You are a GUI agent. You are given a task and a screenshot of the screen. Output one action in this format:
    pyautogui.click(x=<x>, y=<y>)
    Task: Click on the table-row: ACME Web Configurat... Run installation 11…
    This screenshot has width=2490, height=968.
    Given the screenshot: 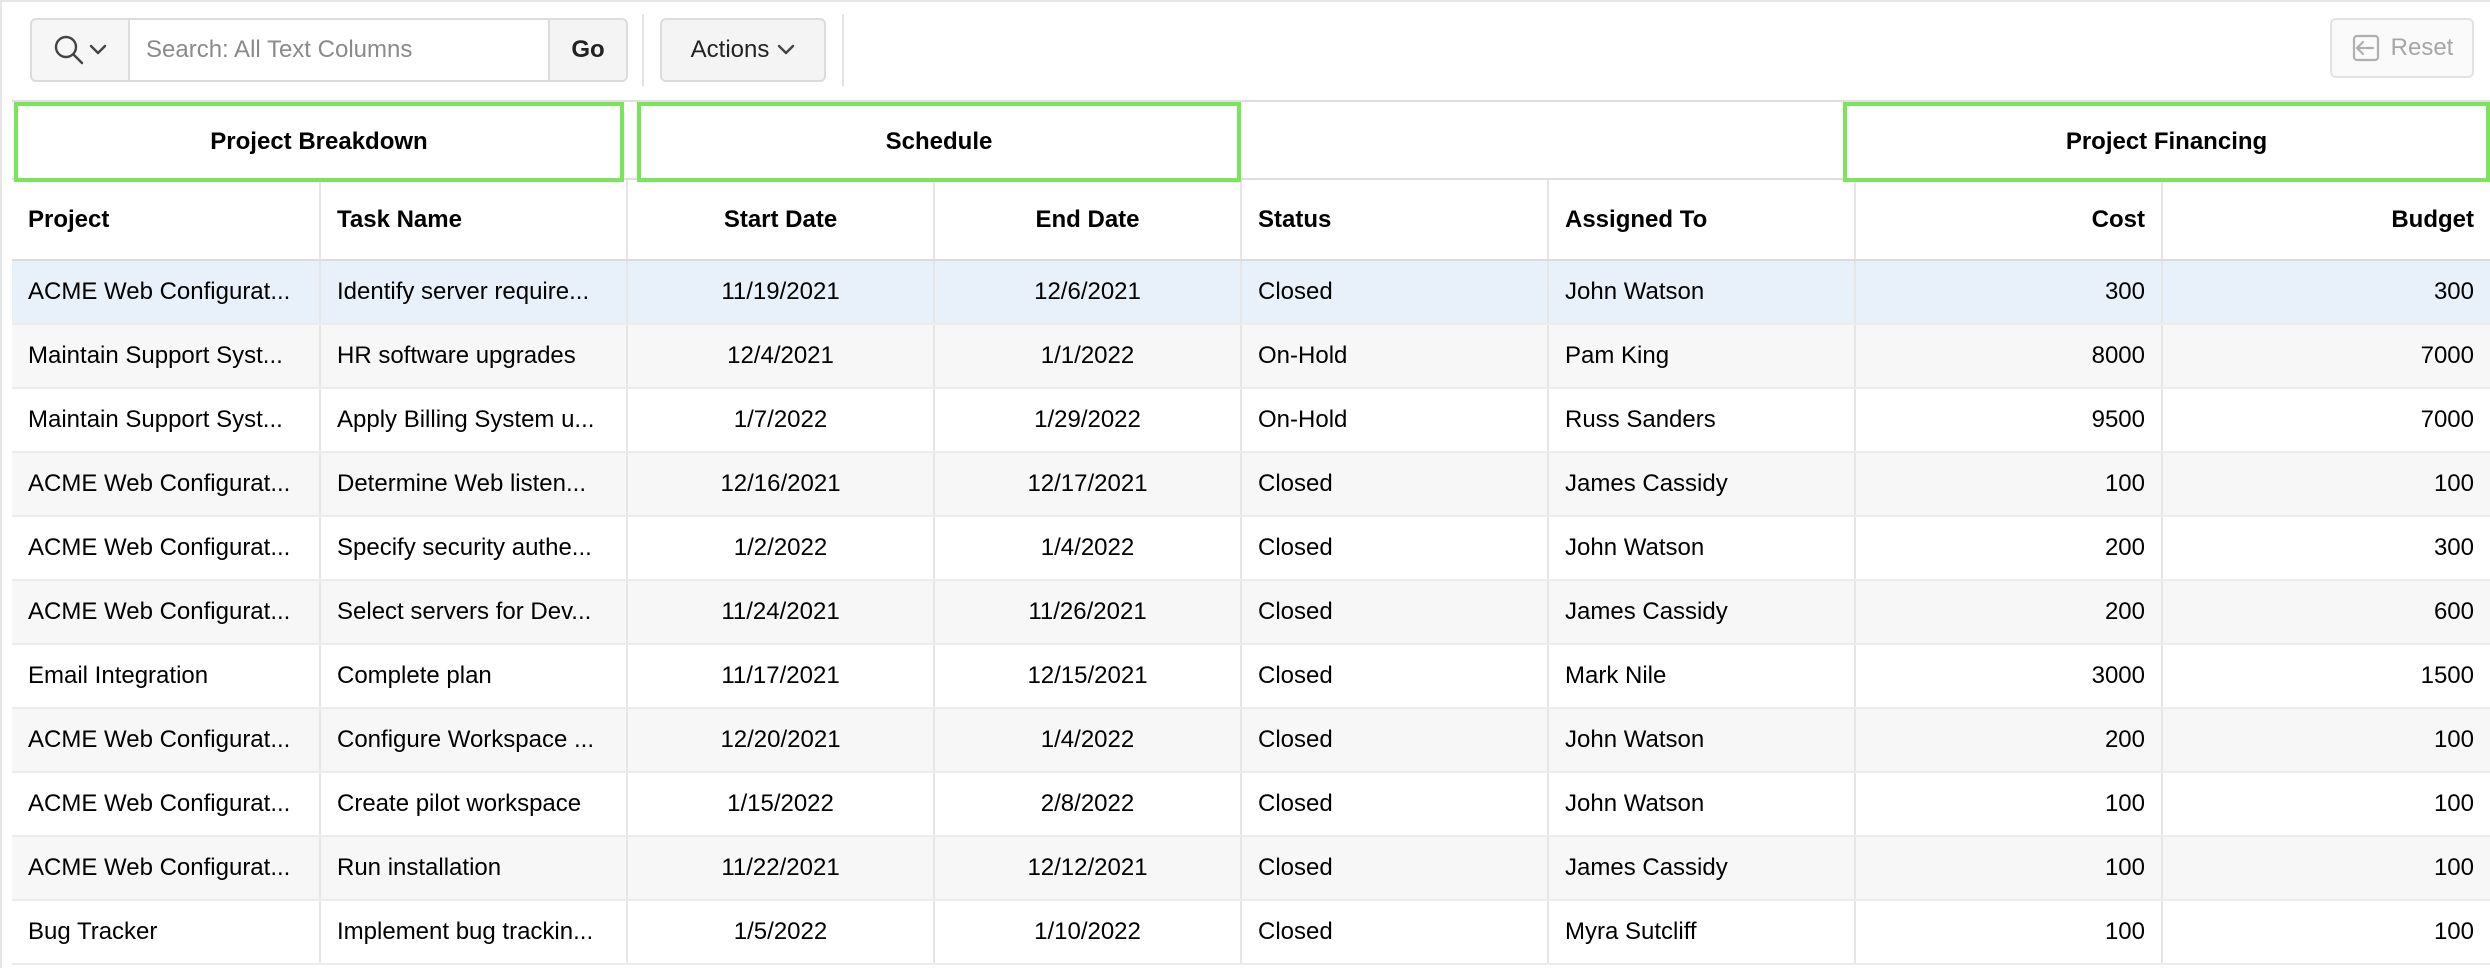 What is the action you would take?
    pyautogui.click(x=1251, y=868)
    